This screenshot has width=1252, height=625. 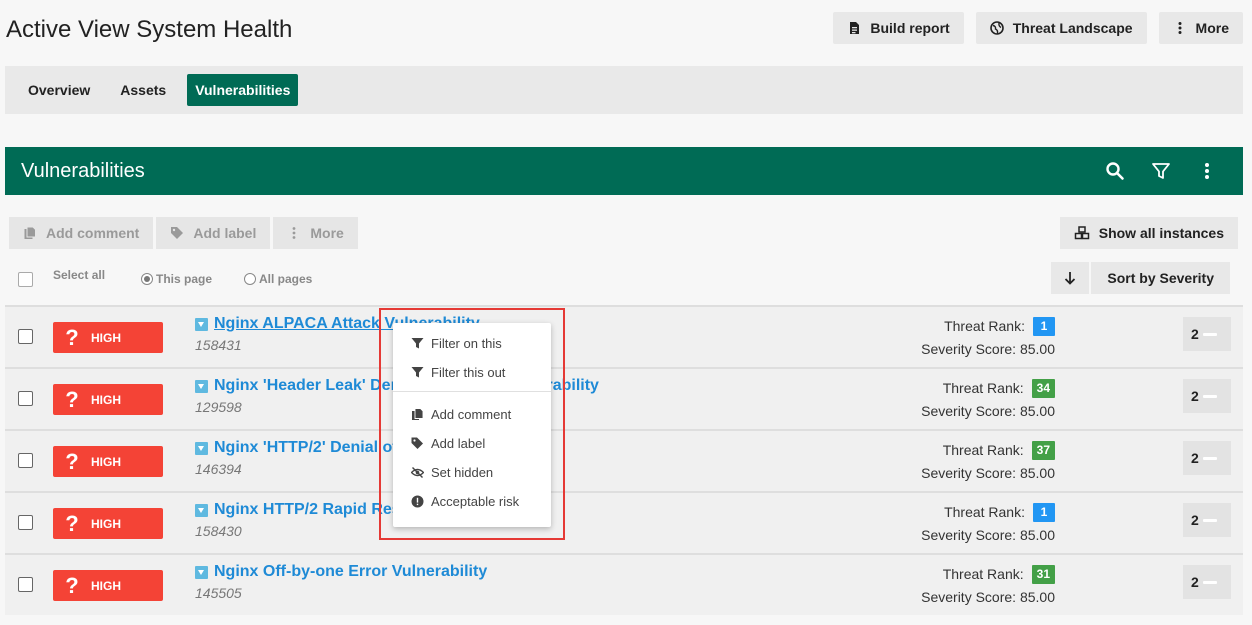 What do you see at coordinates (1212, 28) in the screenshot?
I see `more-label: More` at bounding box center [1212, 28].